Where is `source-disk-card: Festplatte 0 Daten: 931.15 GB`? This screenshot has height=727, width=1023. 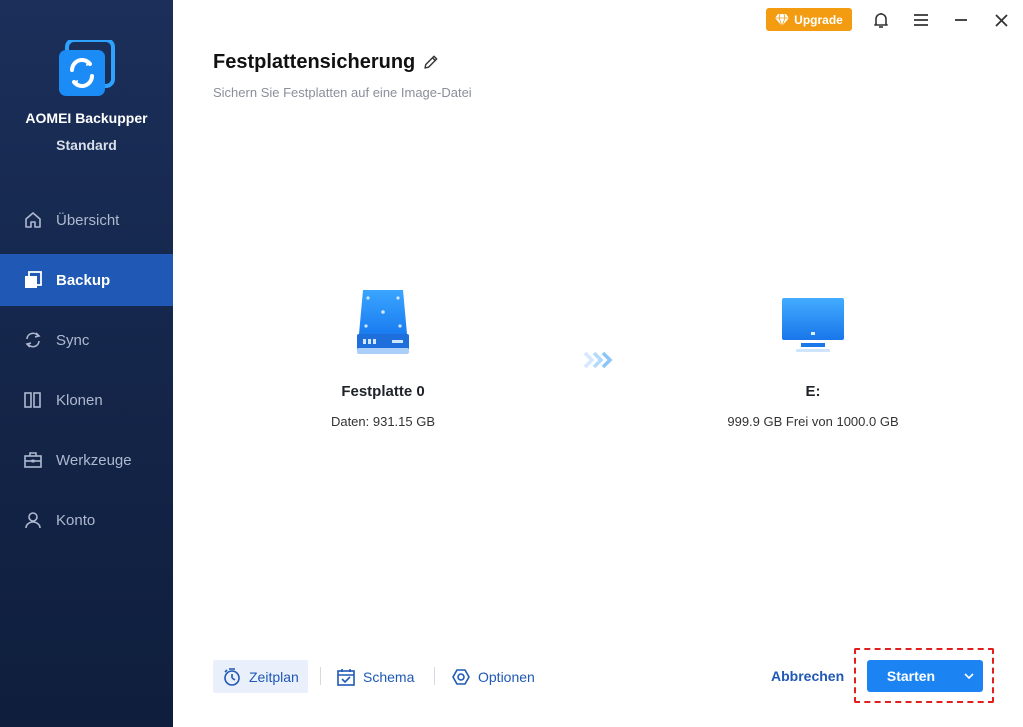
source-disk-card: Festplatte 0 Daten: 931.15 GB is located at coordinates (383, 358).